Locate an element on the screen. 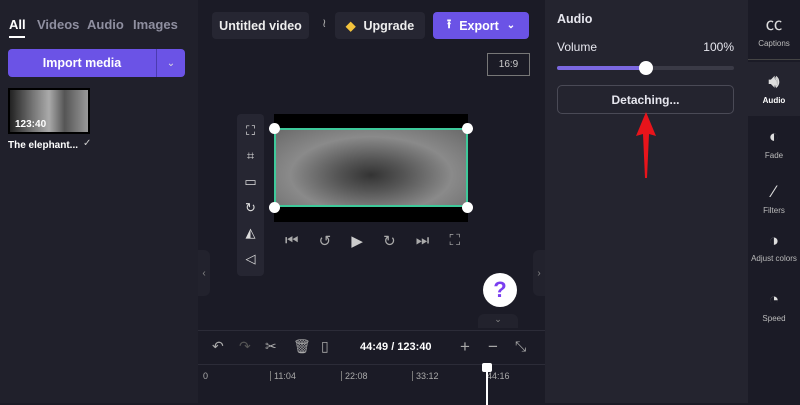 Image resolution: width=800 pixels, height=405 pixels. rail-audio: 🔊︎ Audio is located at coordinates (774, 89).